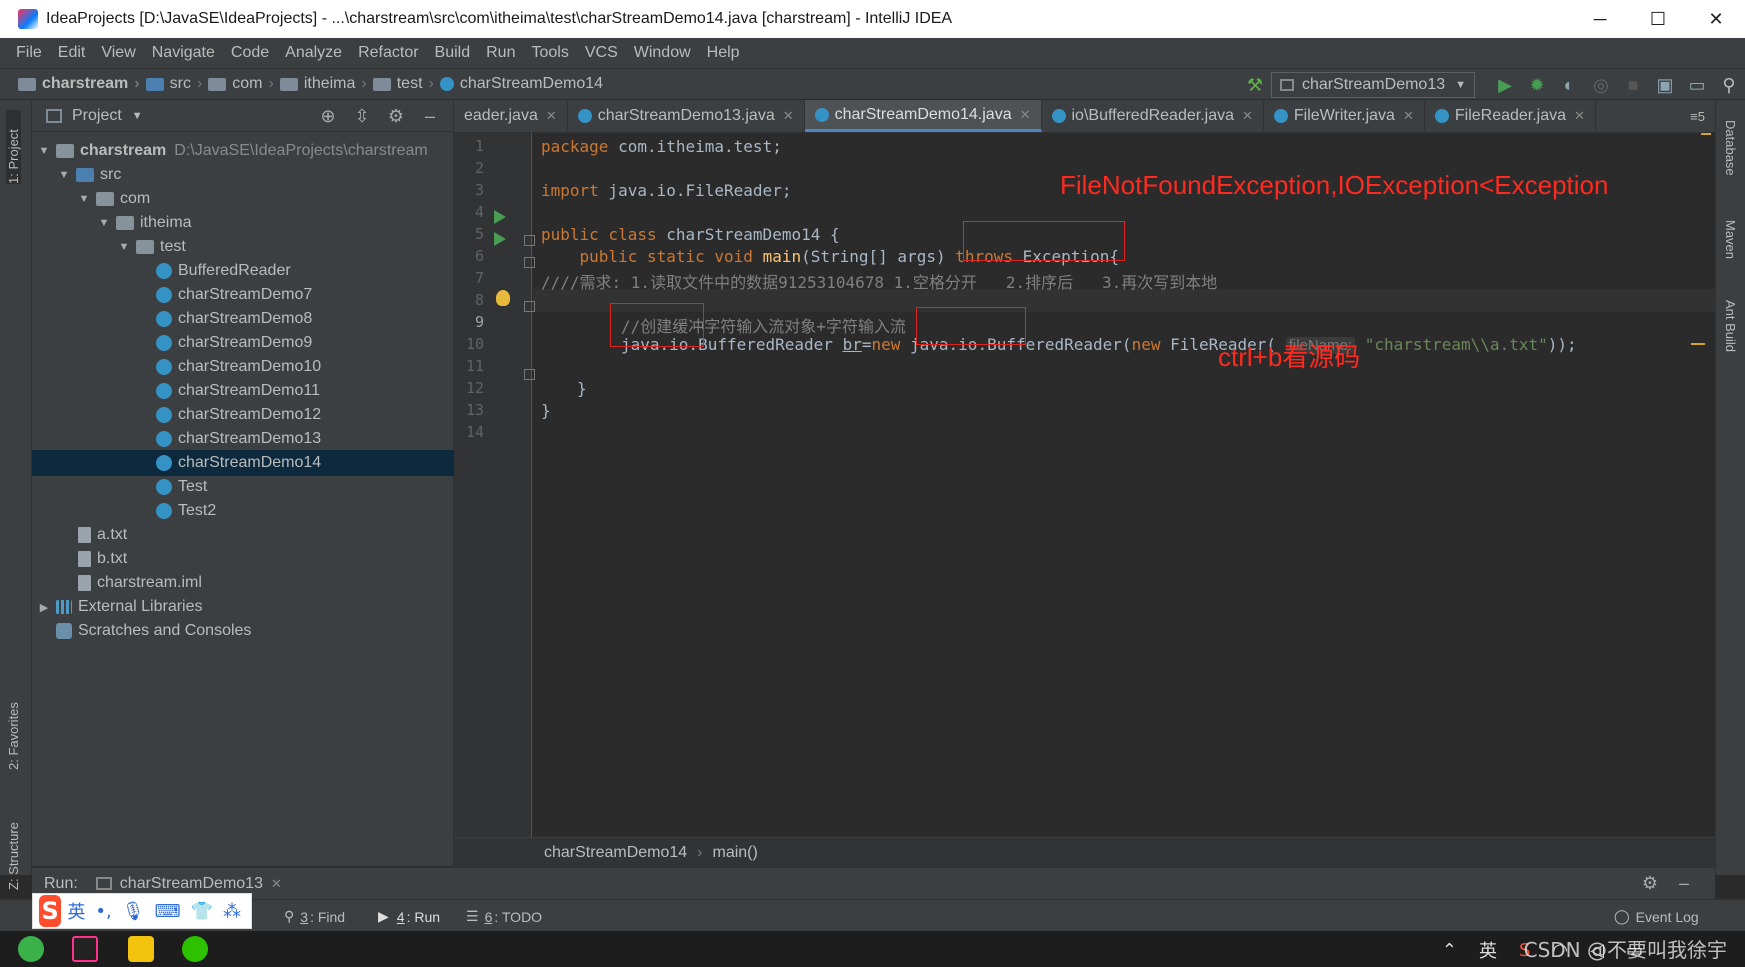 This screenshot has height=967, width=1745. Describe the element at coordinates (504, 916) in the screenshot. I see `todo-tool-button: ☰ 6: TODO` at that location.